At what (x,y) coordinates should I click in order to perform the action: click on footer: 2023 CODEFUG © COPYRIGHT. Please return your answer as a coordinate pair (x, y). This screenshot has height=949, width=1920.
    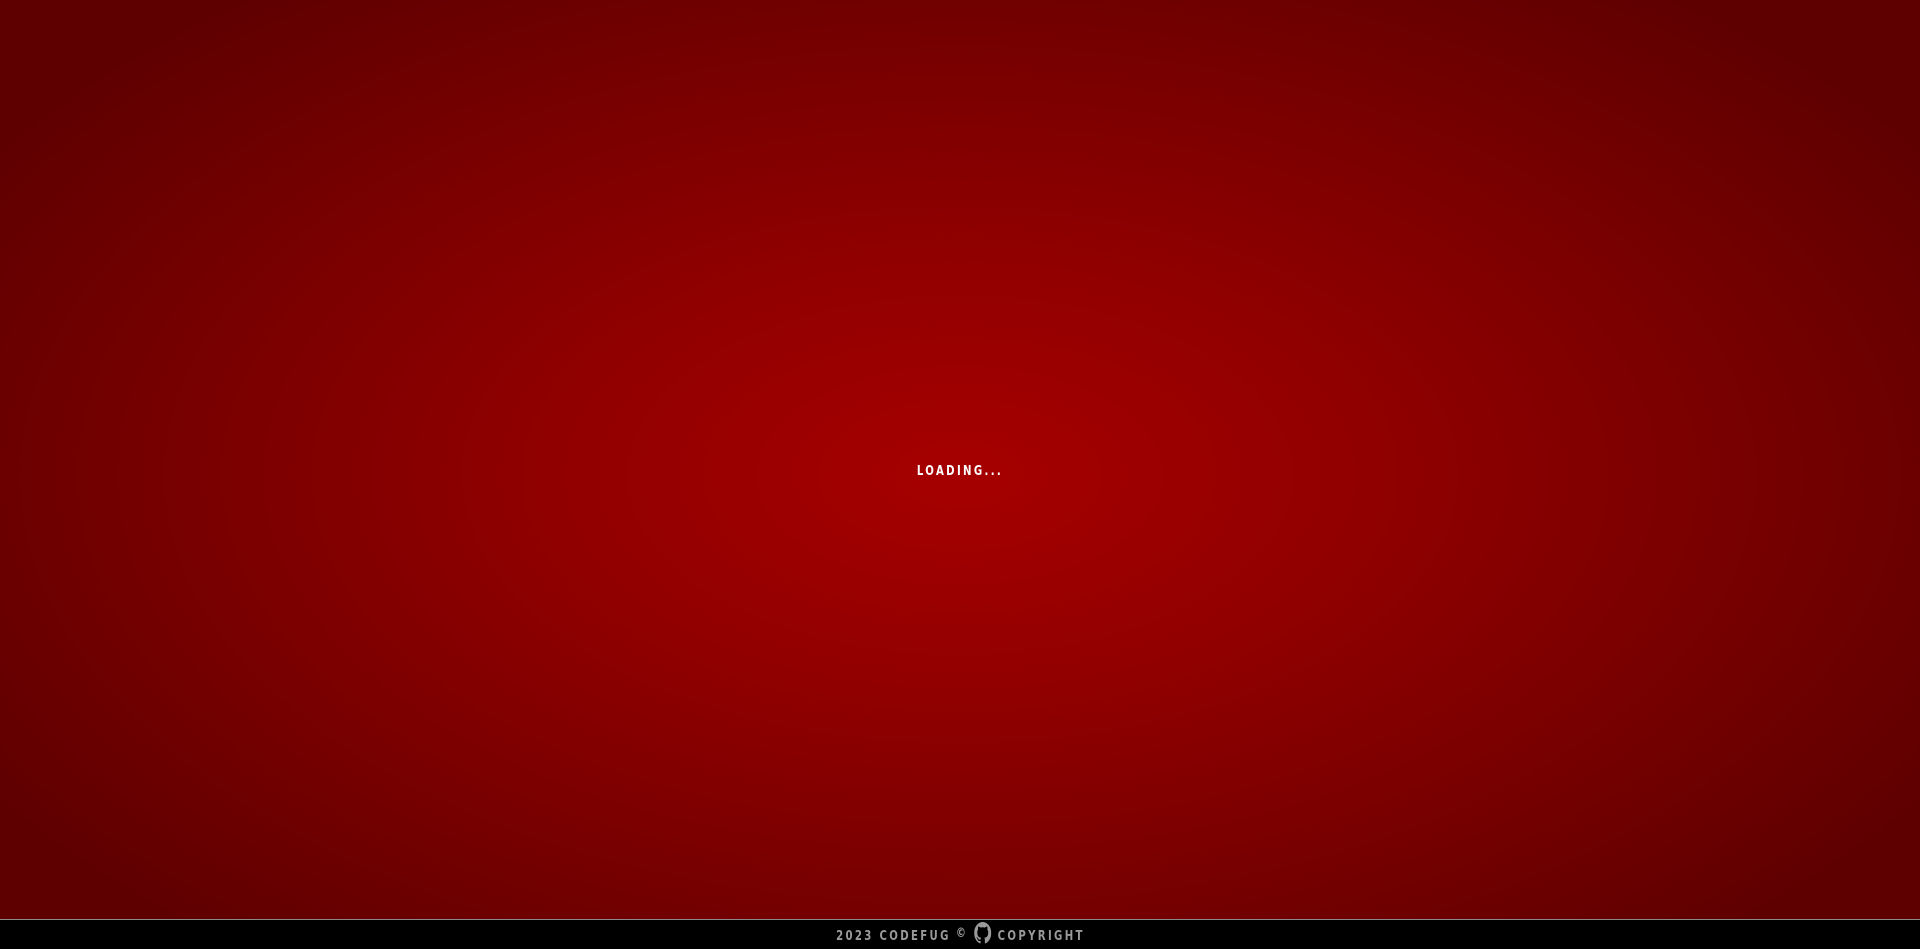
    Looking at the image, I should click on (960, 934).